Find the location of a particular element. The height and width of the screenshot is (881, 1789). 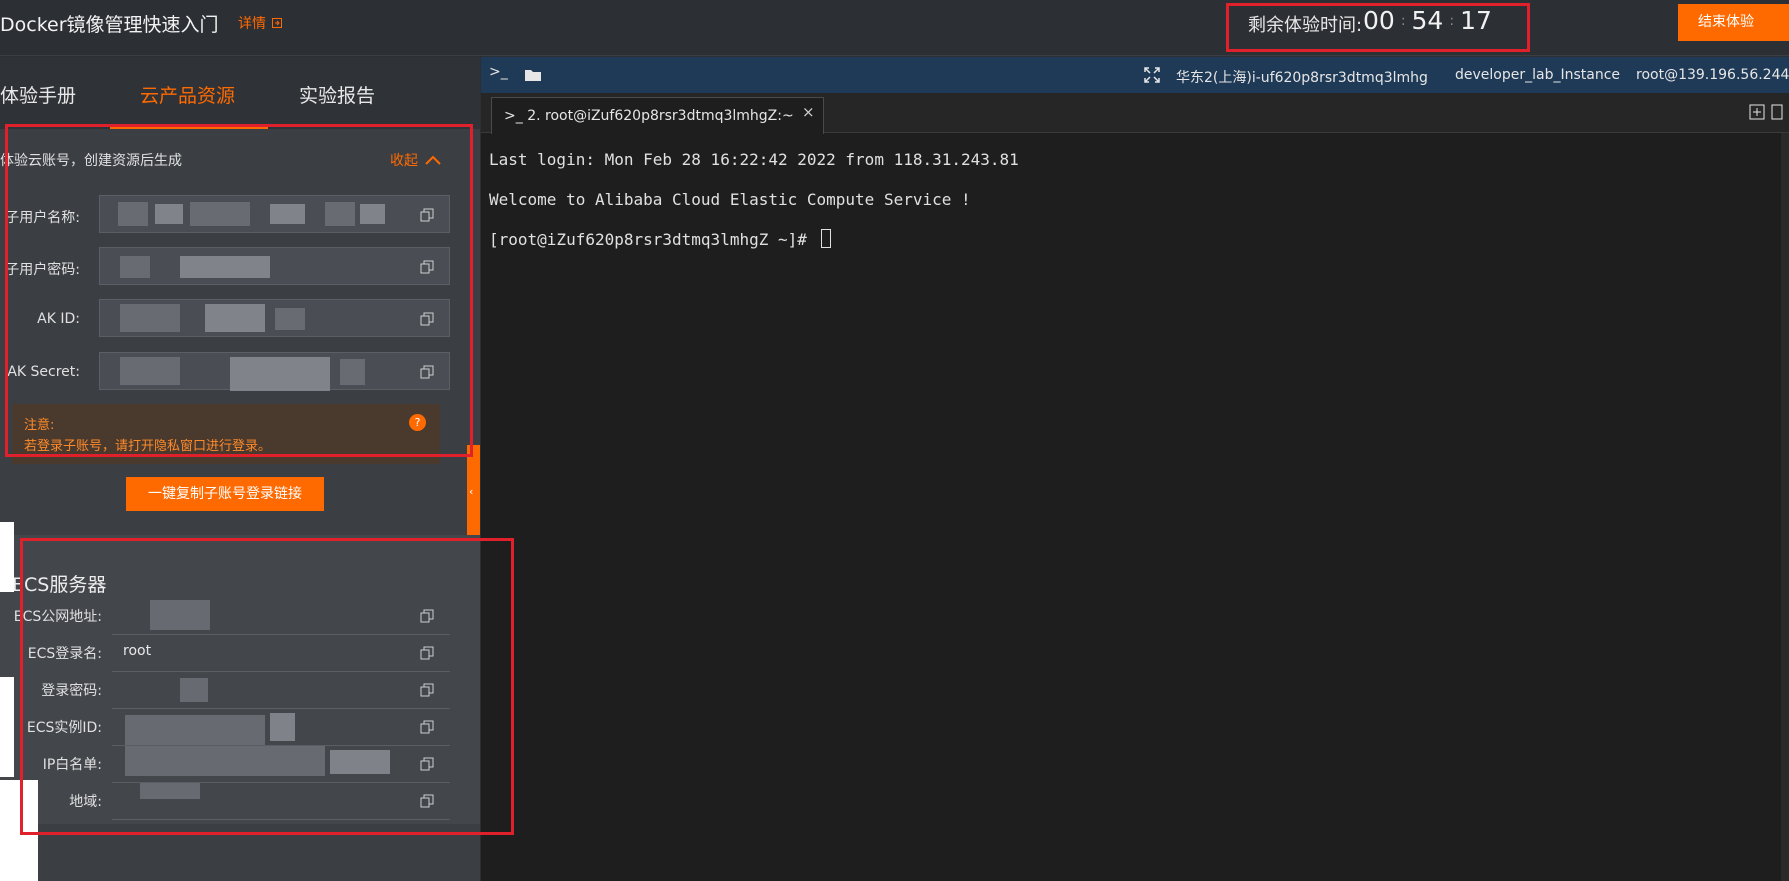

fullscreen-icon is located at coordinates (1152, 75).